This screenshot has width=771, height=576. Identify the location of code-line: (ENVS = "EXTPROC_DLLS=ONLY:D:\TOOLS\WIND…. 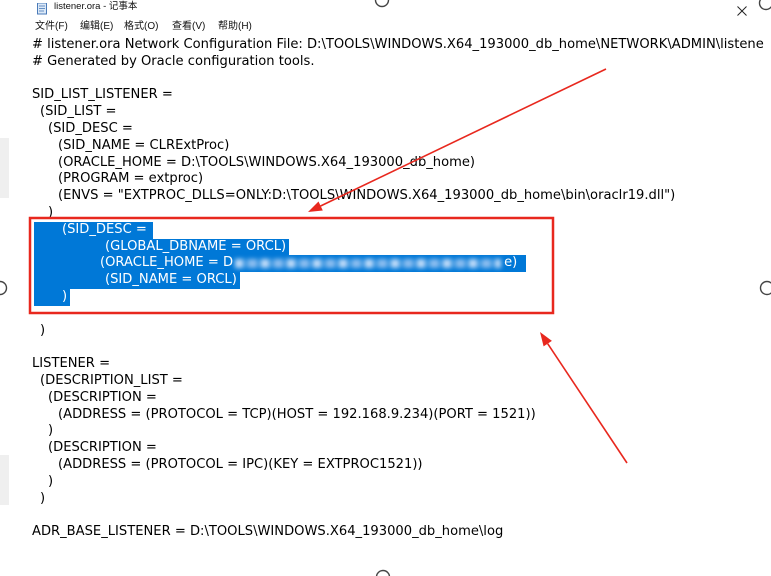
(367, 196).